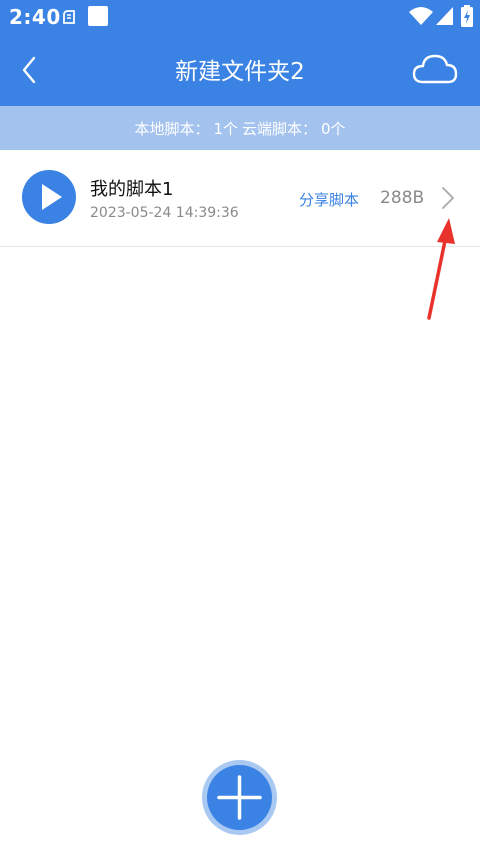  I want to click on add-script-button, so click(239, 797).